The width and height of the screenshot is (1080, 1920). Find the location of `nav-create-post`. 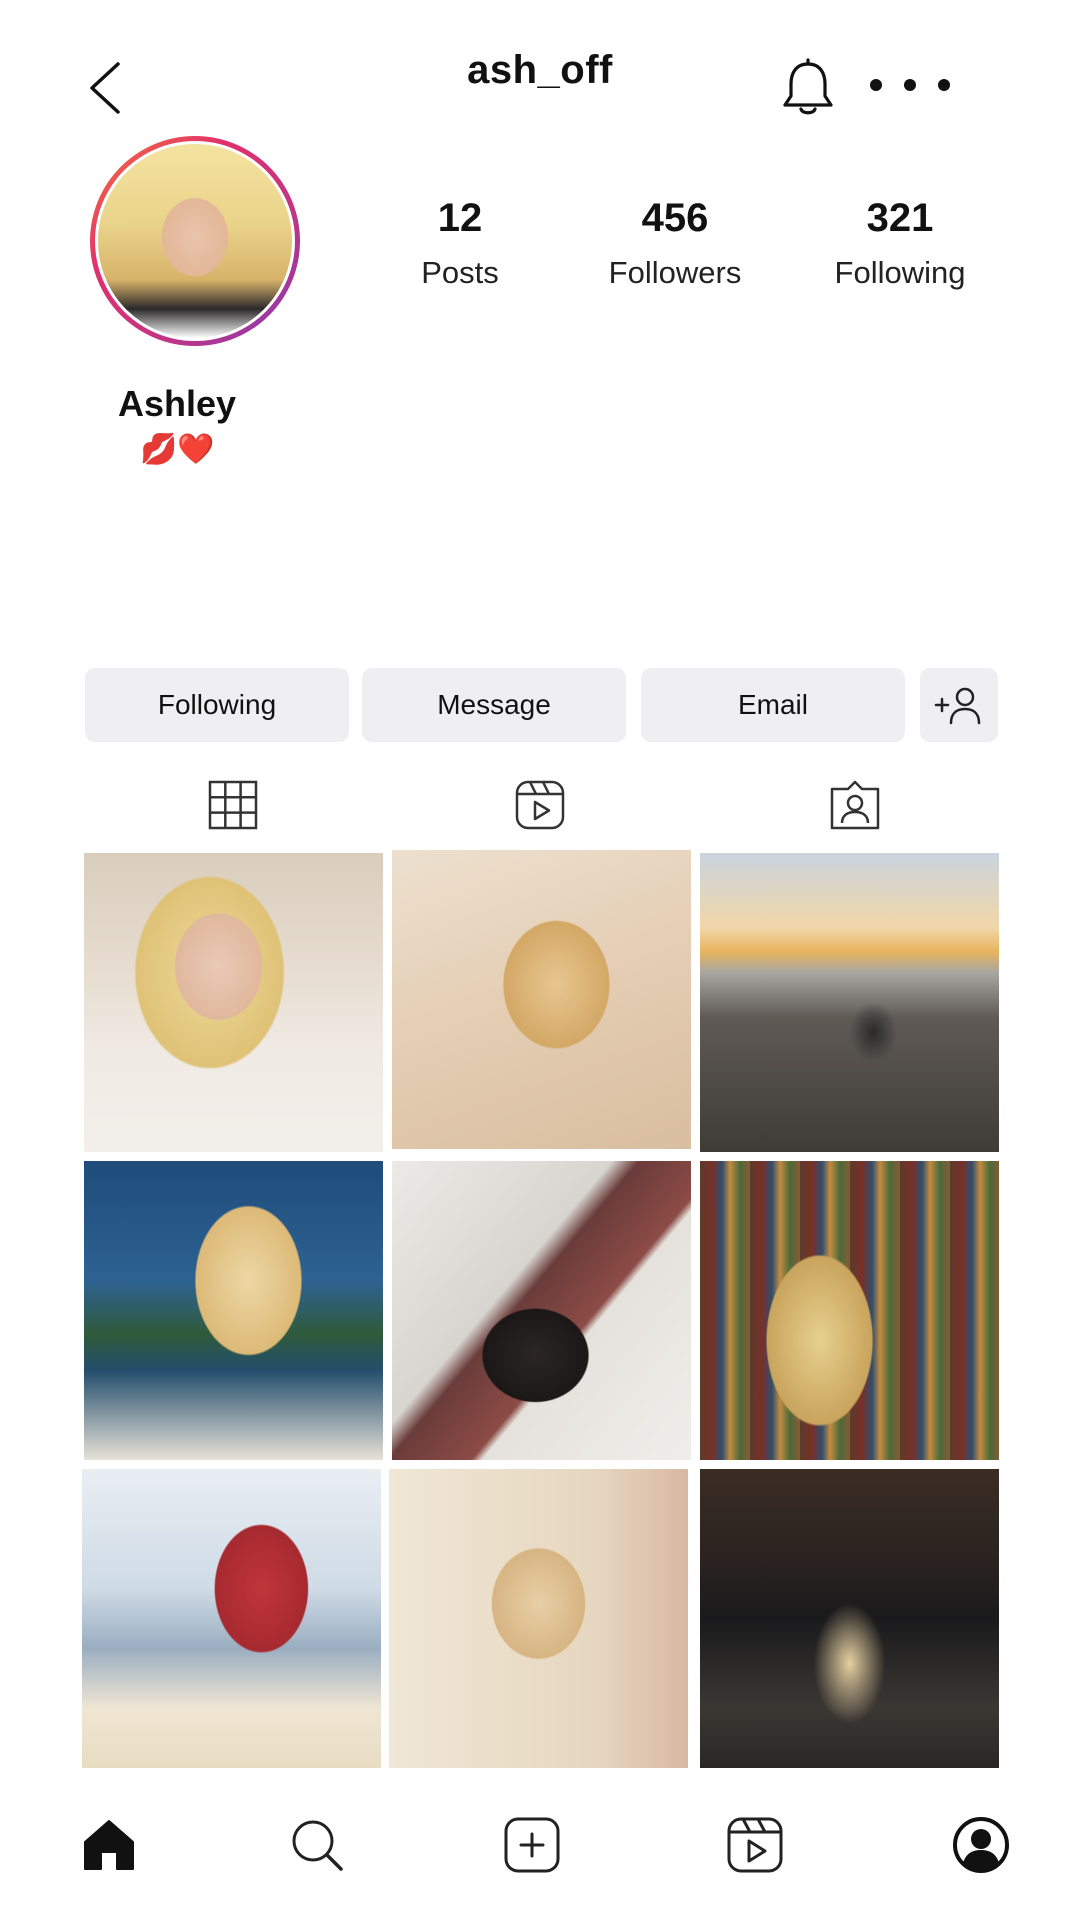

nav-create-post is located at coordinates (532, 1845).